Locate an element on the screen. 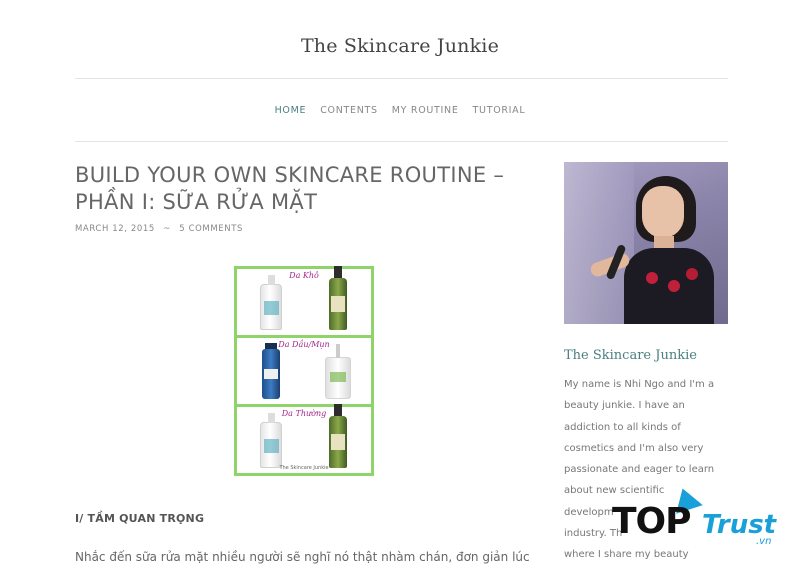  nav-item-home: HOME is located at coordinates (291, 110).